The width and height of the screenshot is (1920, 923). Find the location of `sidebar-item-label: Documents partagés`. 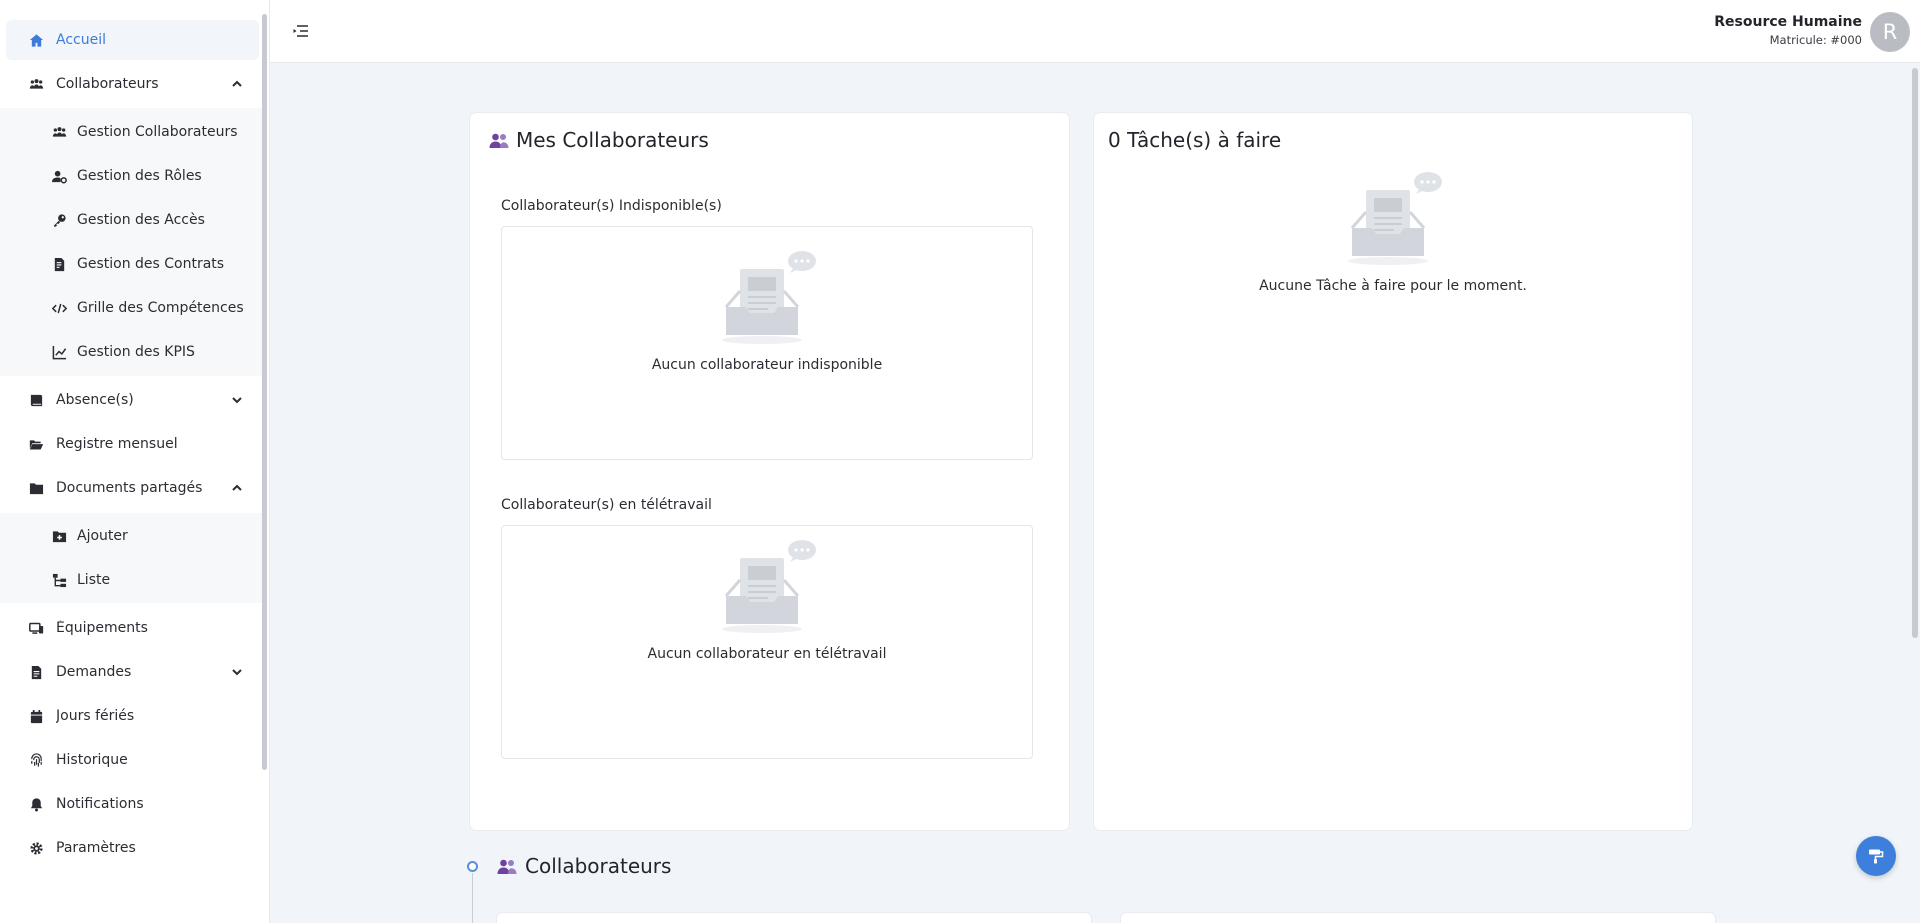

sidebar-item-label: Documents partagés is located at coordinates (129, 488).